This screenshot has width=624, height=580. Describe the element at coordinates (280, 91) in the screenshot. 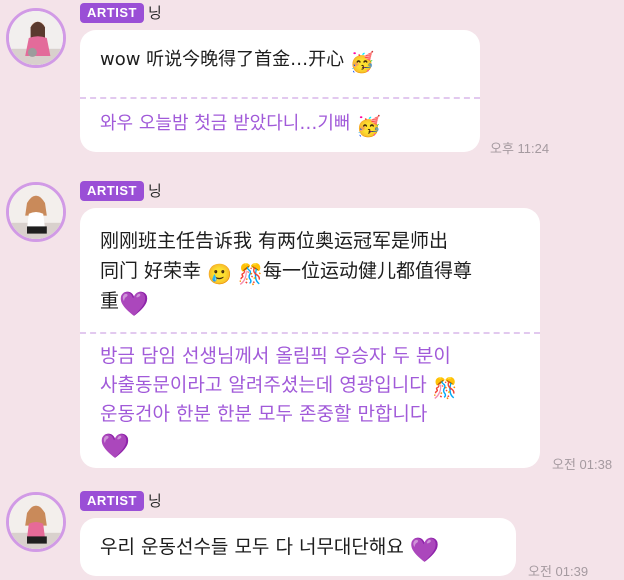

I see `message-bubble: wow 听说今晚得了首金…开心 🥳 와우 오늘밤 첫금 받았다니…기뻐 🥳` at that location.